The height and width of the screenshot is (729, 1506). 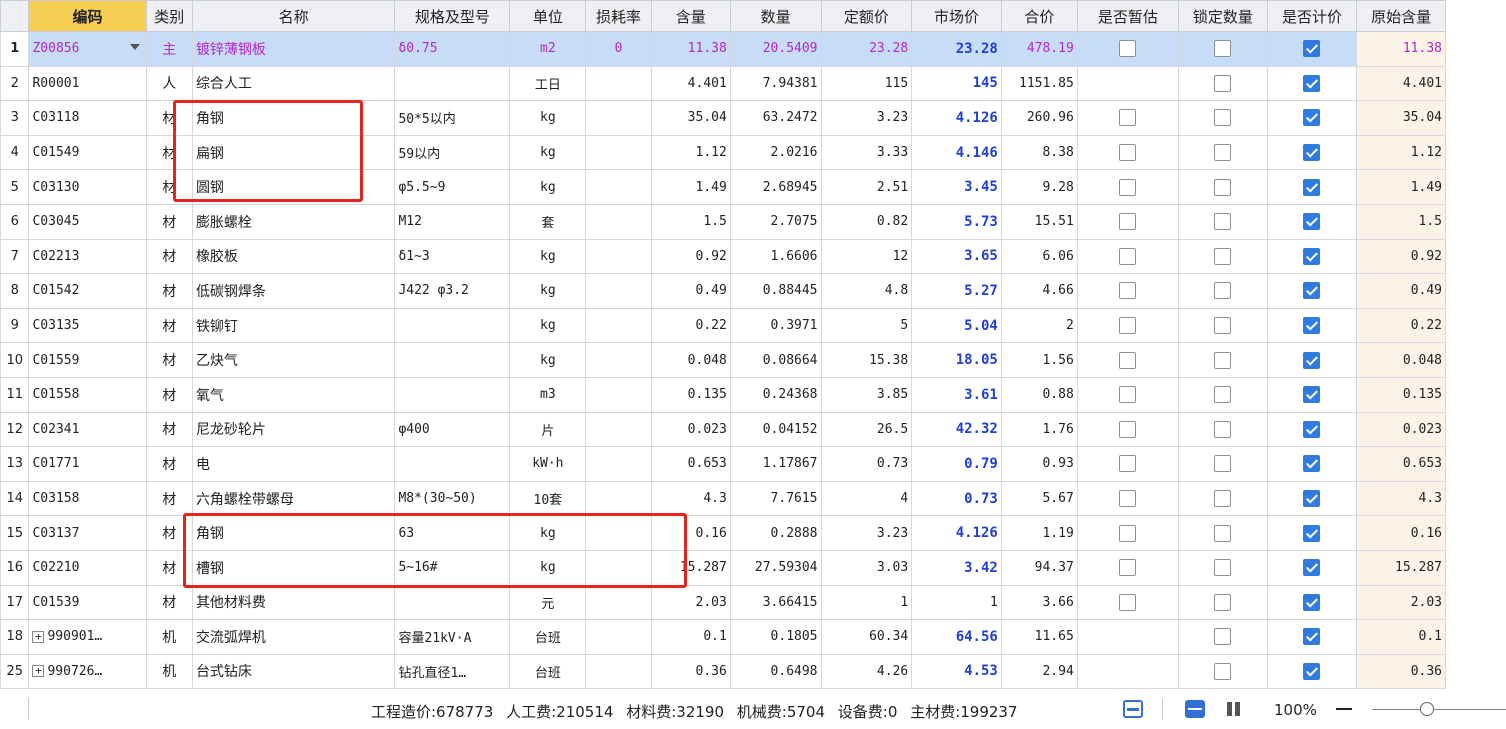 What do you see at coordinates (87, 498) in the screenshot?
I see `code-cell: C03158` at bounding box center [87, 498].